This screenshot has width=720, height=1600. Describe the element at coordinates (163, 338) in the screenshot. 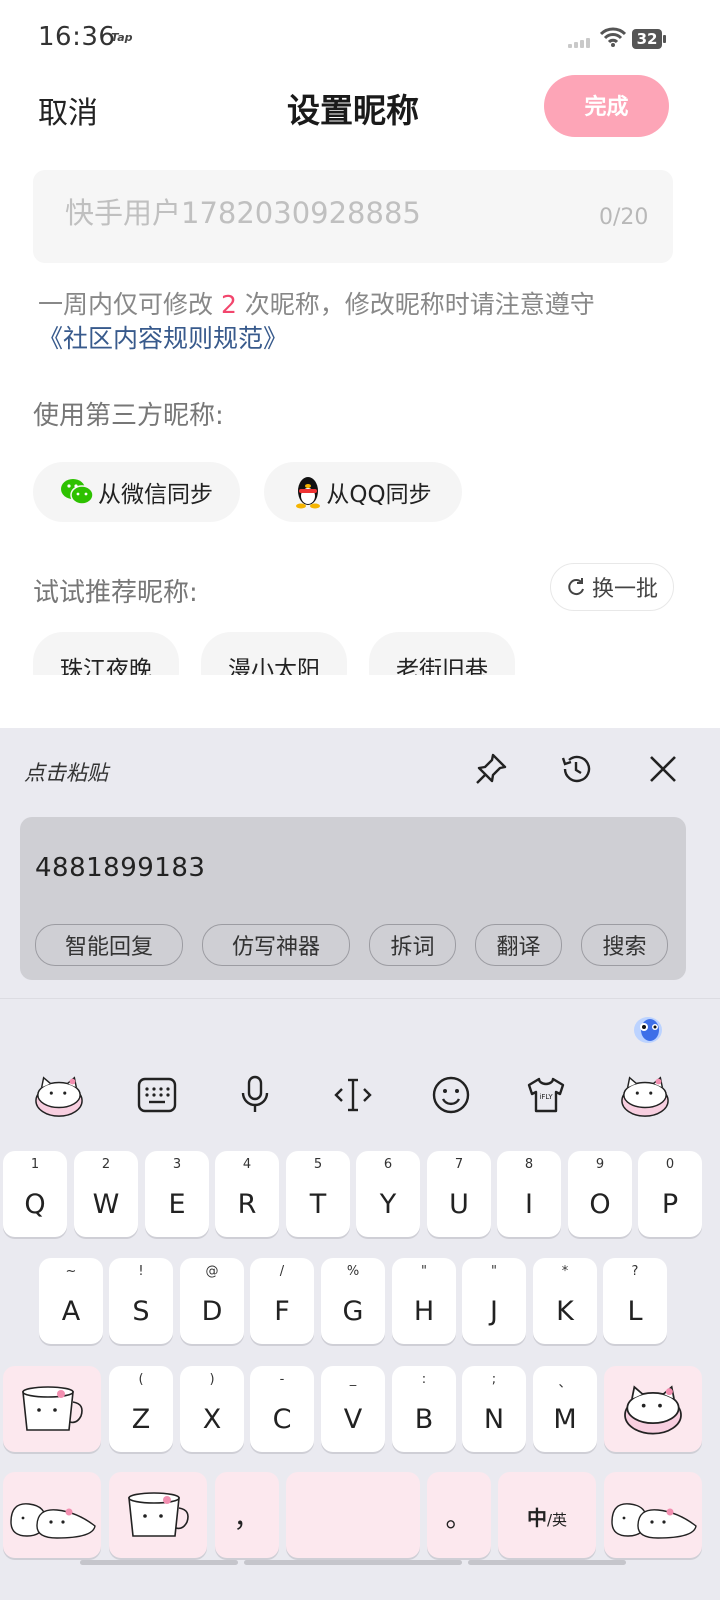

I see `community-rules-link: 《社区内容规则规范》` at that location.